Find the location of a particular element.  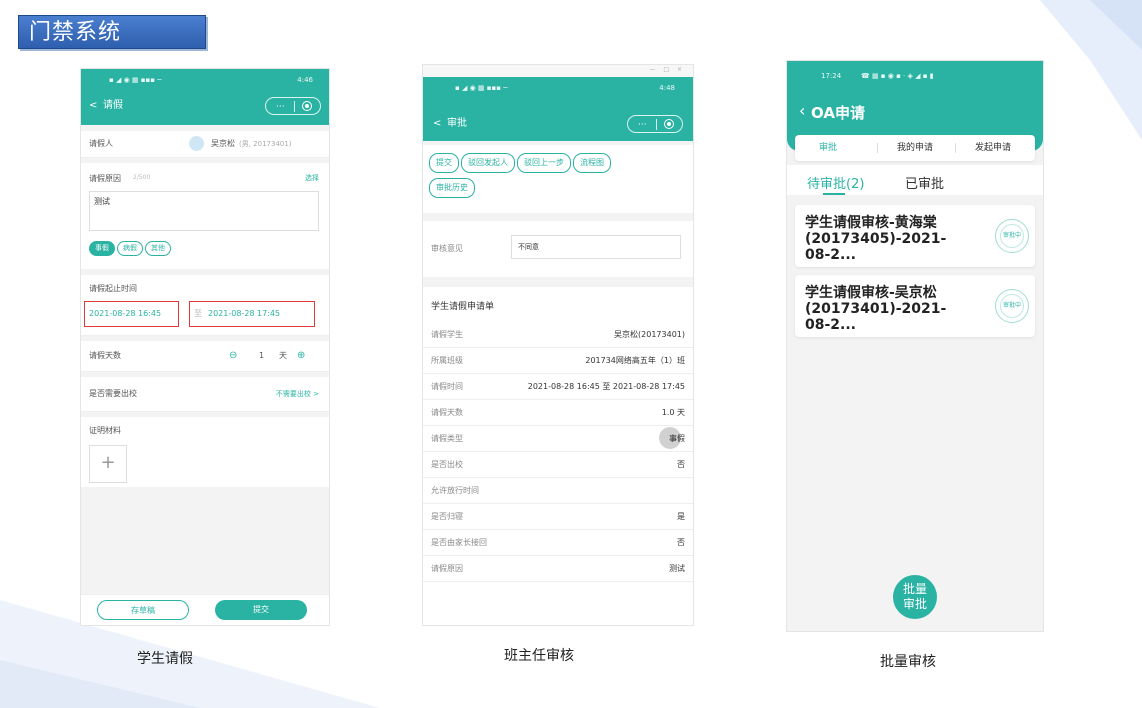

form-row: 允许放行时间 is located at coordinates (558, 491).